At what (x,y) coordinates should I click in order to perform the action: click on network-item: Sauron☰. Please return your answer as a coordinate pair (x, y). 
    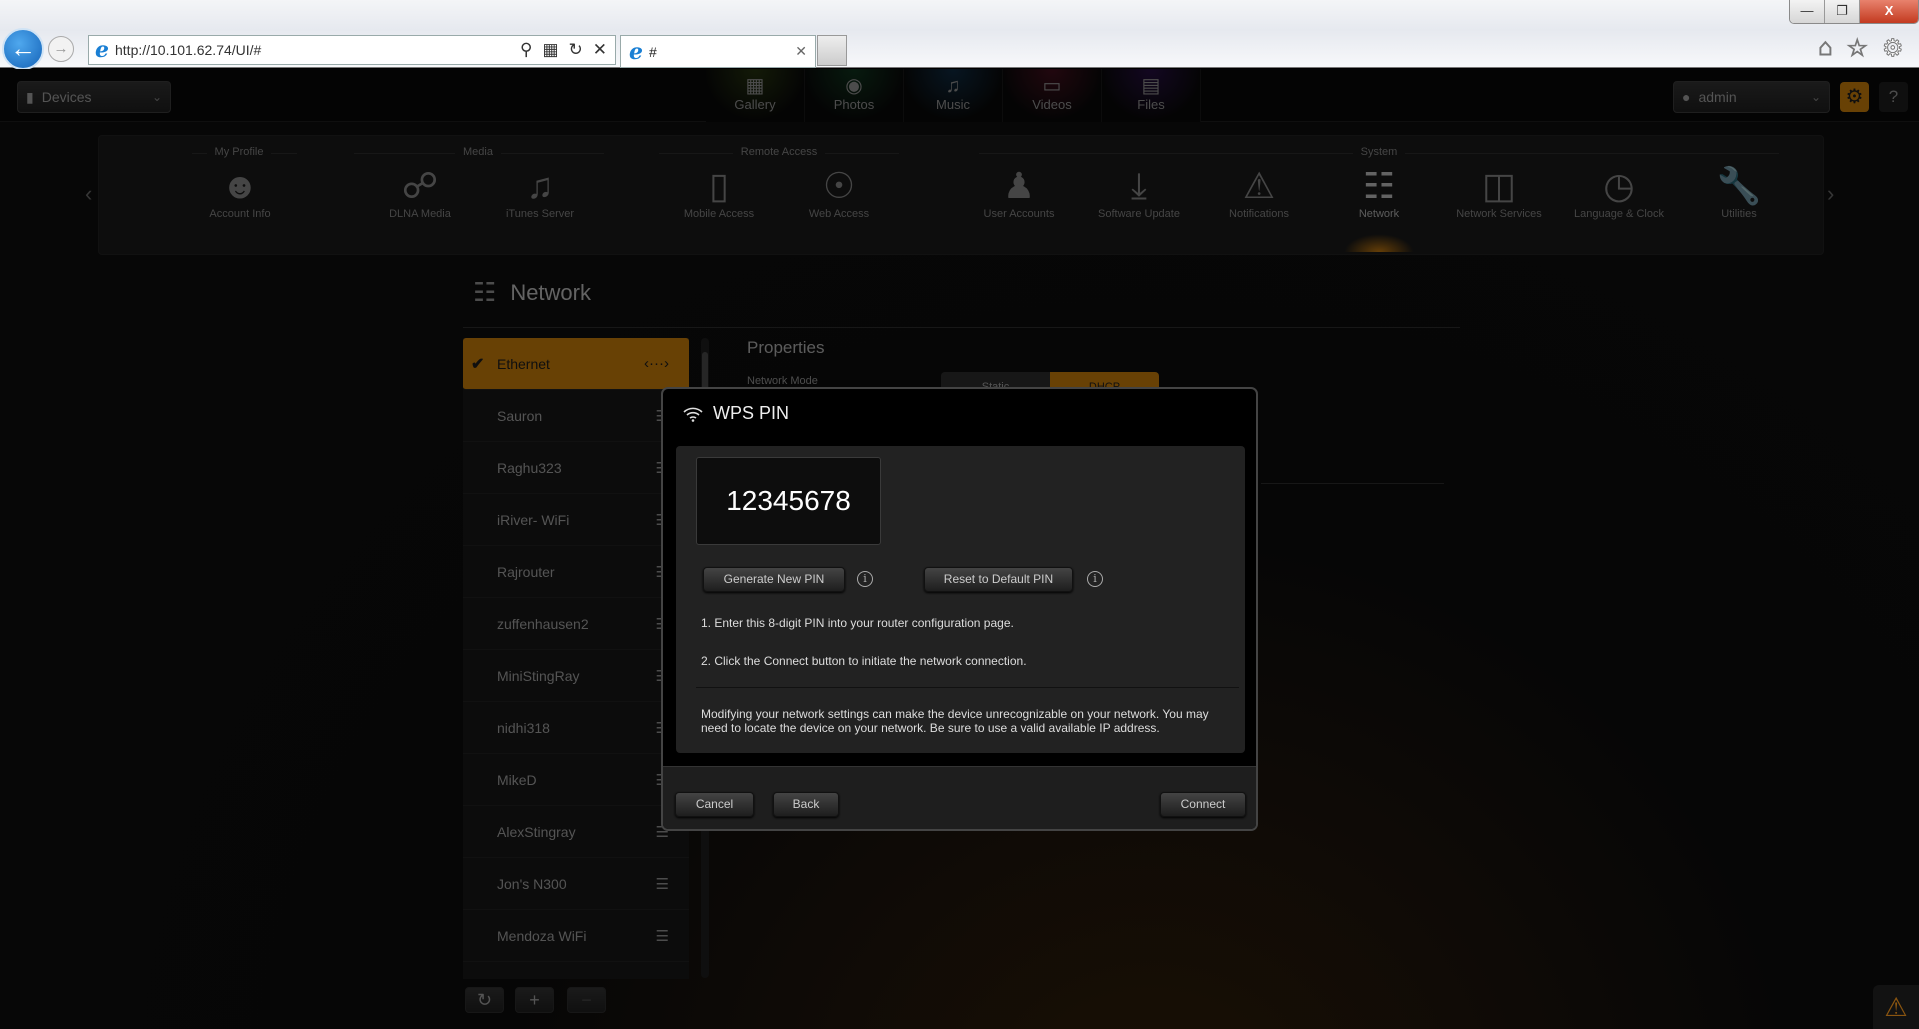
    Looking at the image, I should click on (576, 416).